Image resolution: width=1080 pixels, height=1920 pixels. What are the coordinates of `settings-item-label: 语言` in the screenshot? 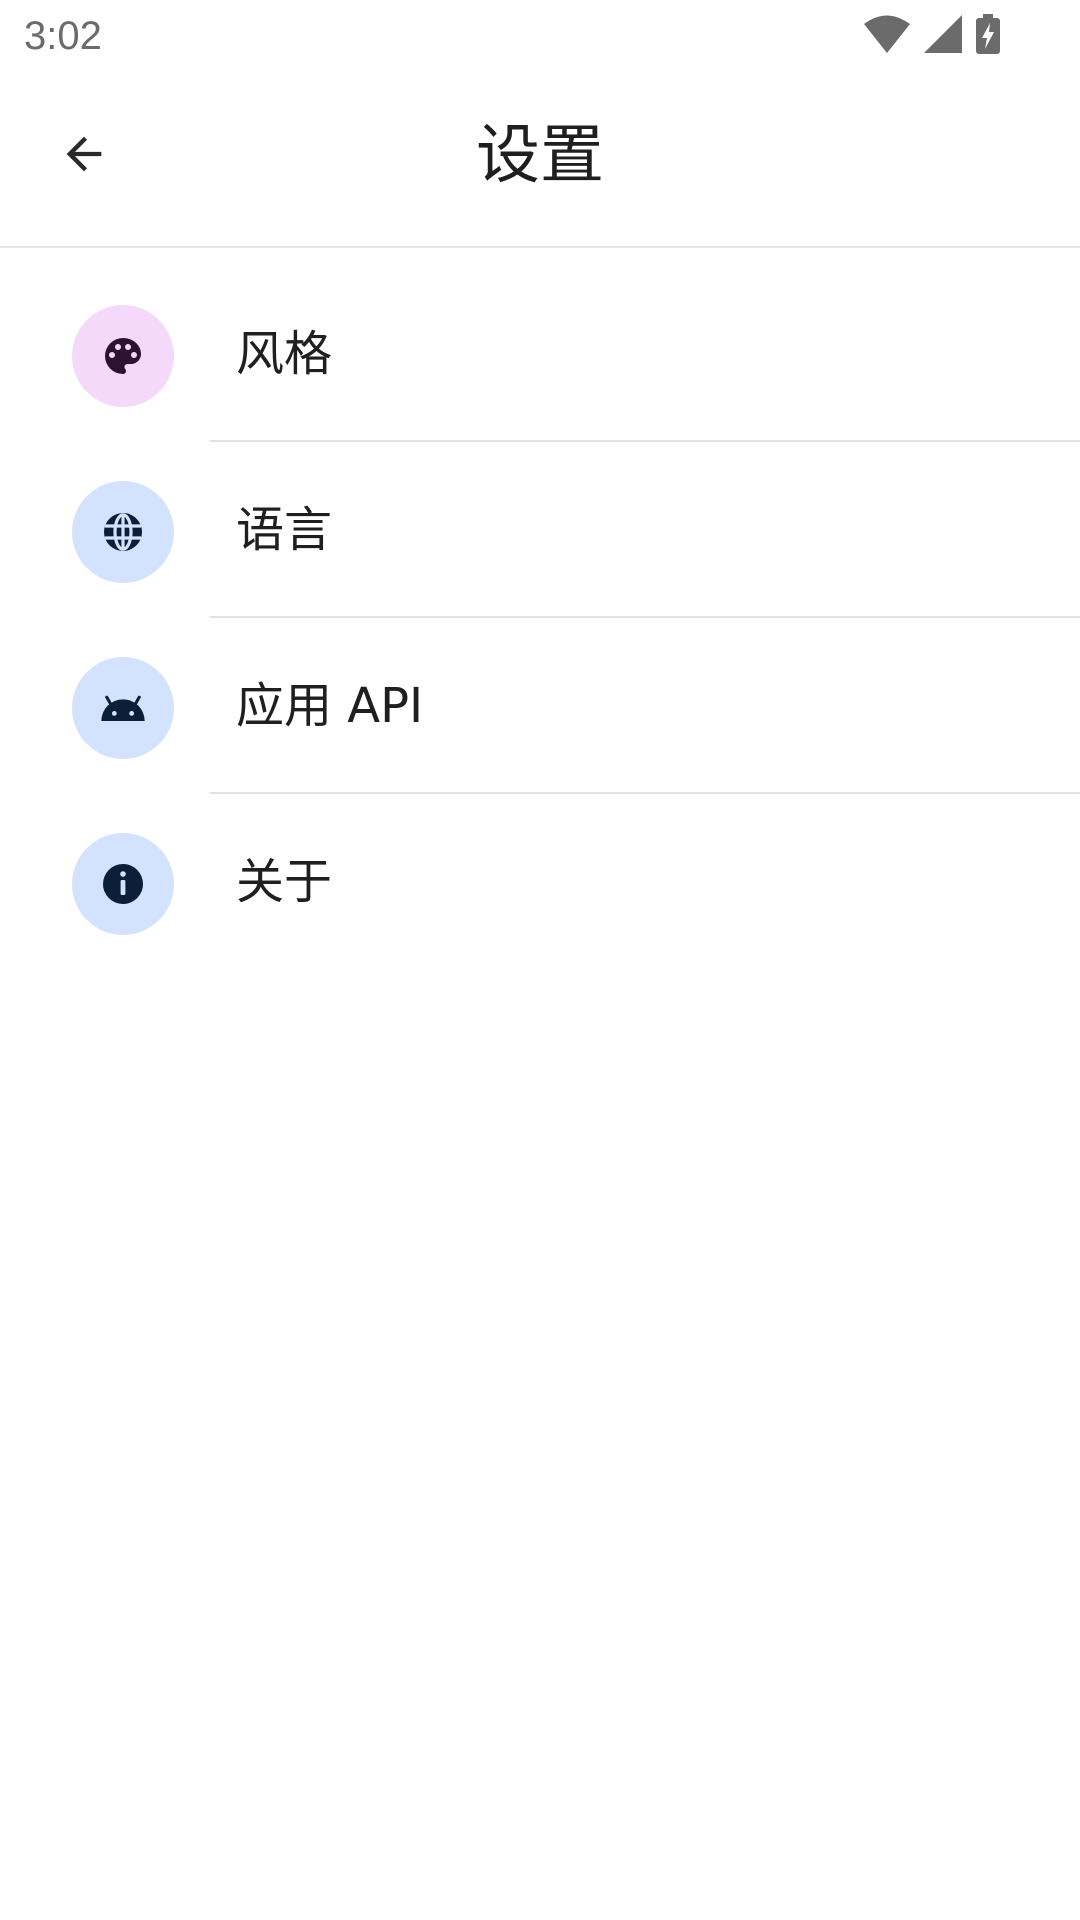 It's located at (284, 530).